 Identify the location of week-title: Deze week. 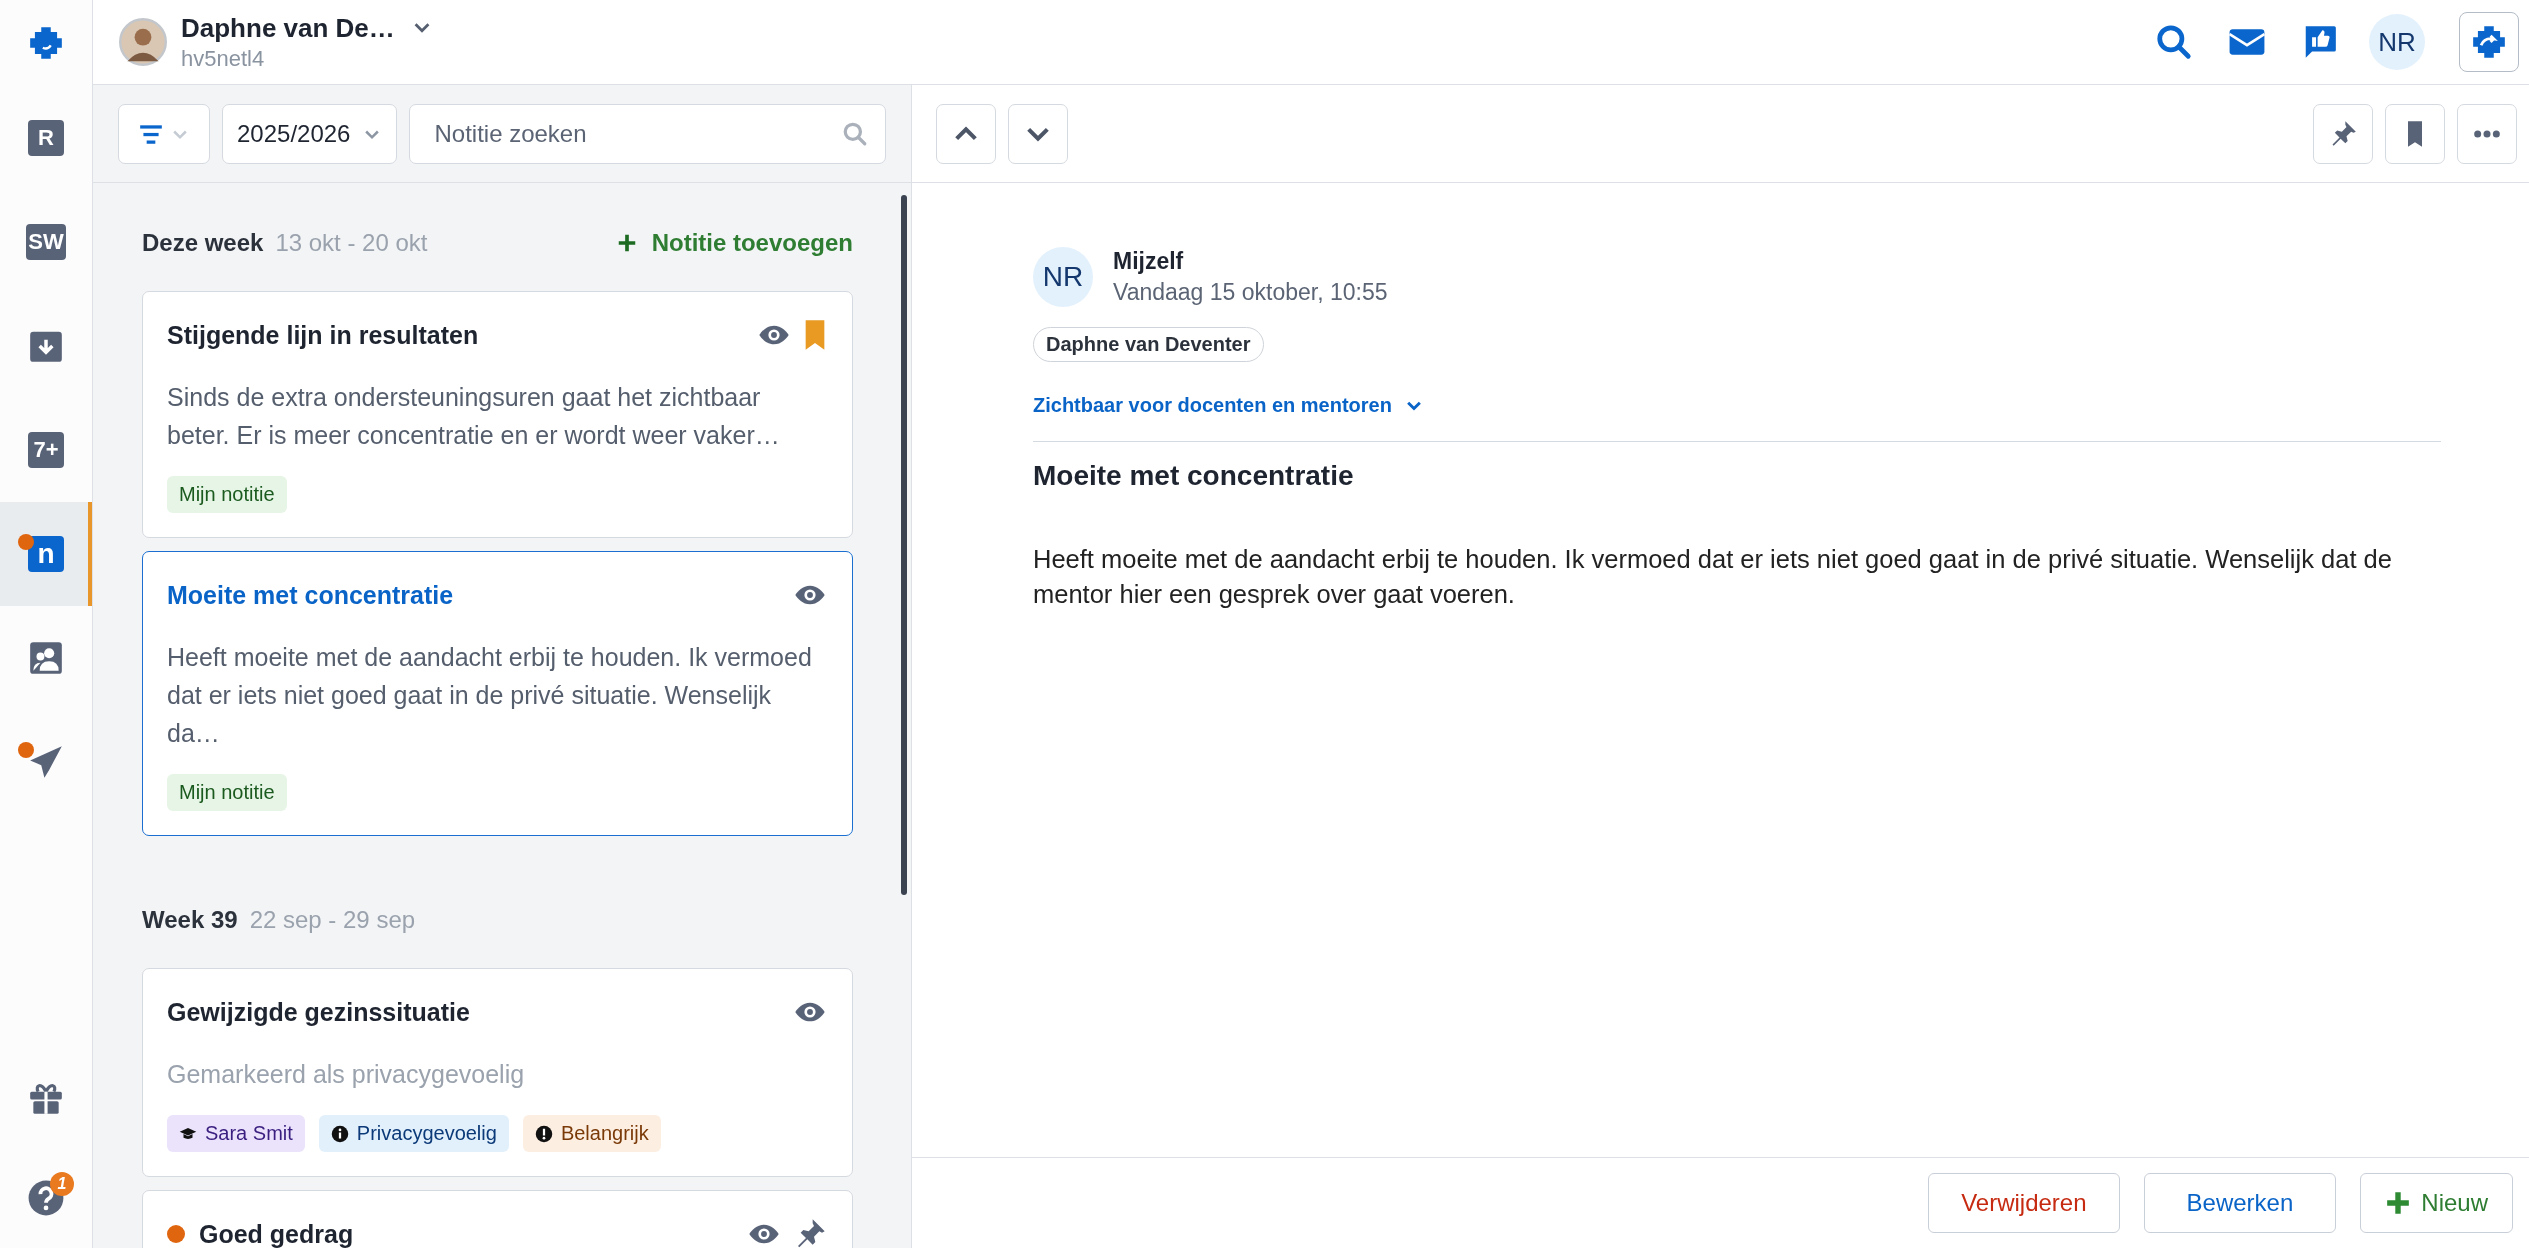
(203, 243).